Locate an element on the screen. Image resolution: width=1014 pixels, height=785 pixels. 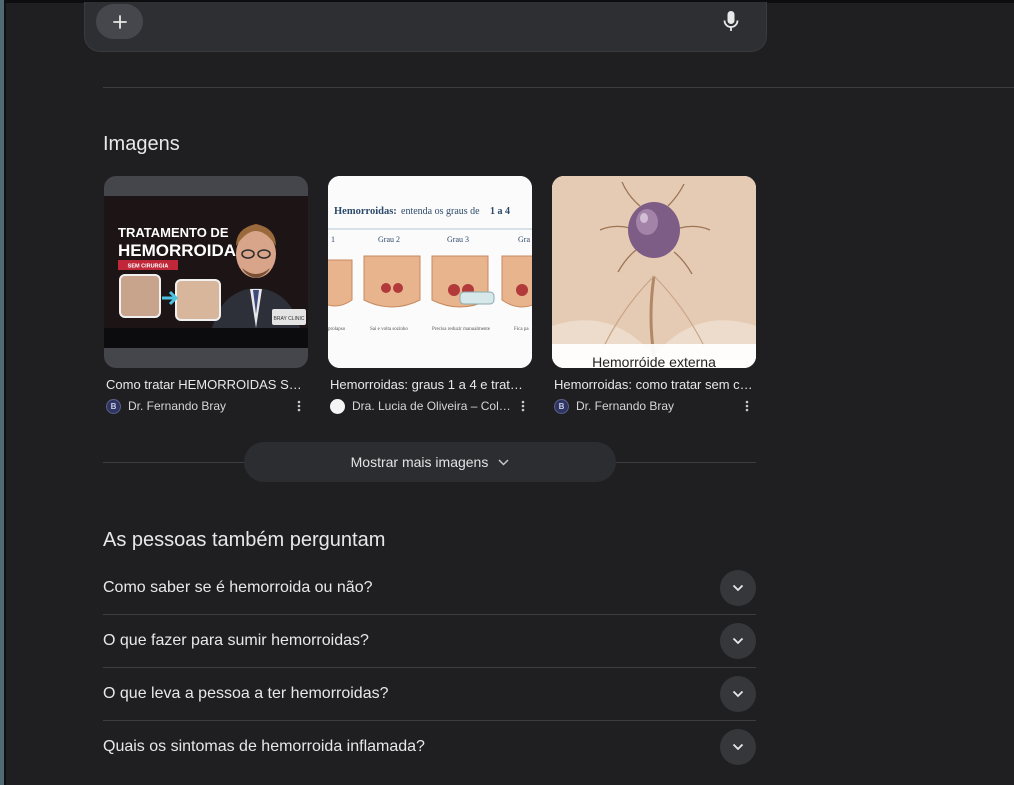
question-row-3: O que leva a pessoa a ter hemorroidas? is located at coordinates (429, 693).